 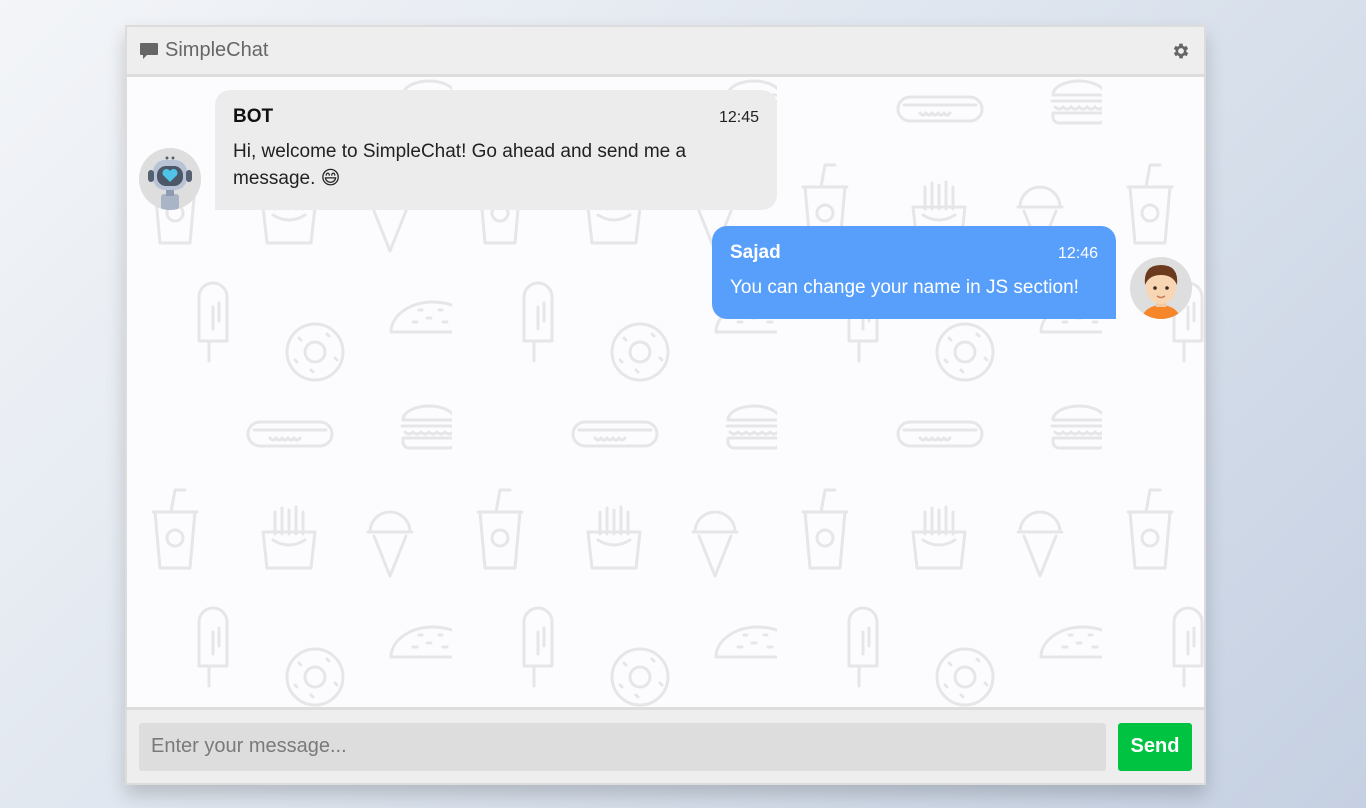 I want to click on boy-avatar, so click(x=1161, y=288).